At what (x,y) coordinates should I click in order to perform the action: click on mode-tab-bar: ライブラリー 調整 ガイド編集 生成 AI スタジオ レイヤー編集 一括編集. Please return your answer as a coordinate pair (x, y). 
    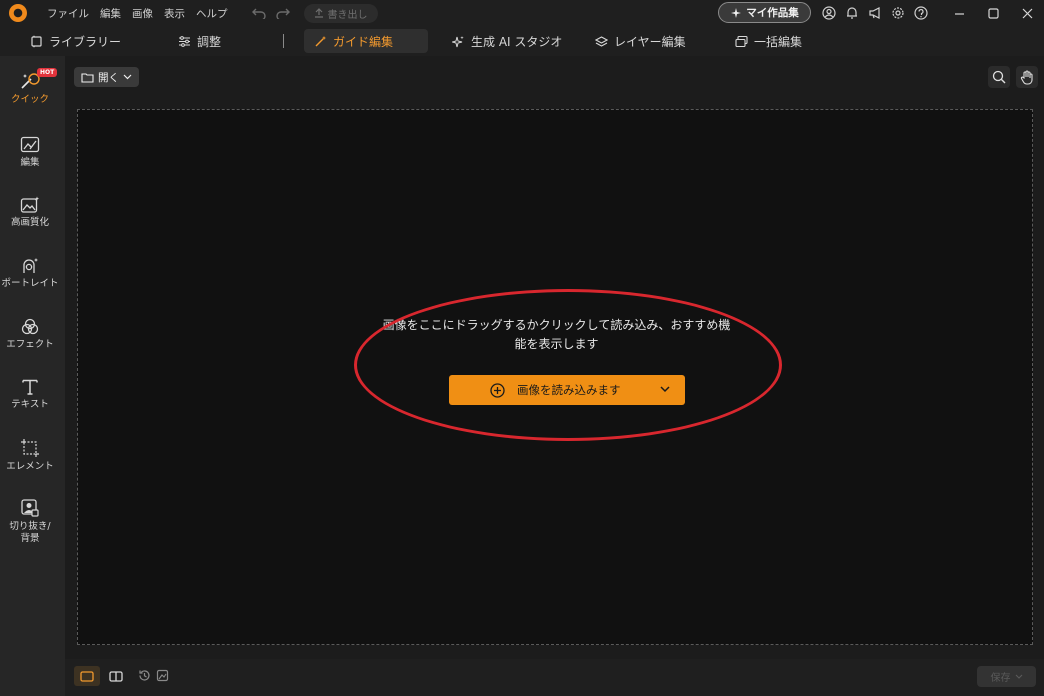
    Looking at the image, I should click on (522, 41).